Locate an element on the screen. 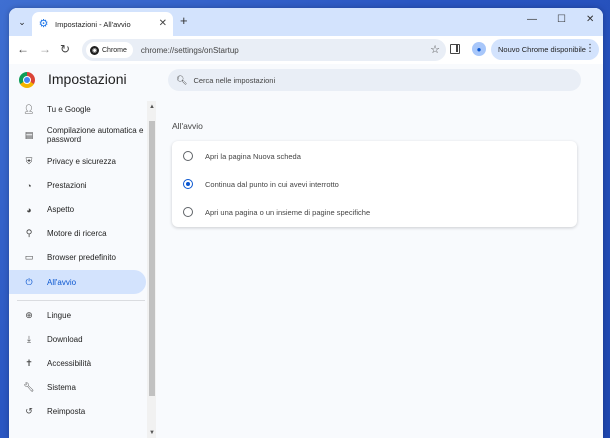 Image resolution: width=610 pixels, height=438 pixels. chevron-down-icon: ⌄ is located at coordinates (22, 21).